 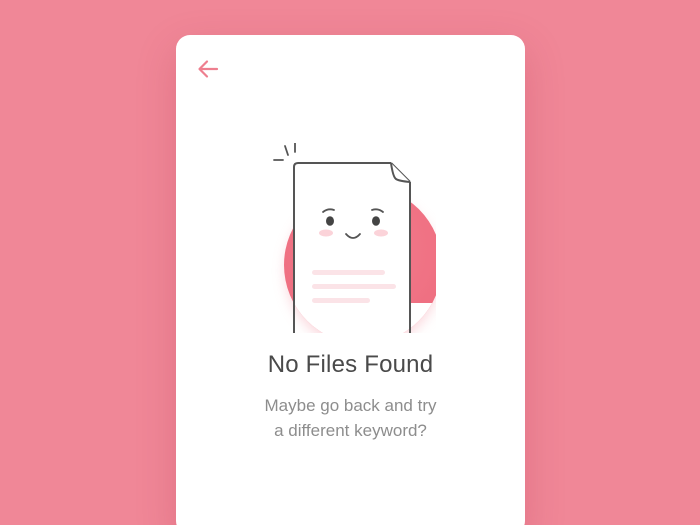 I want to click on empty-state-message-line1: Maybe go back and try, so click(x=350, y=405).